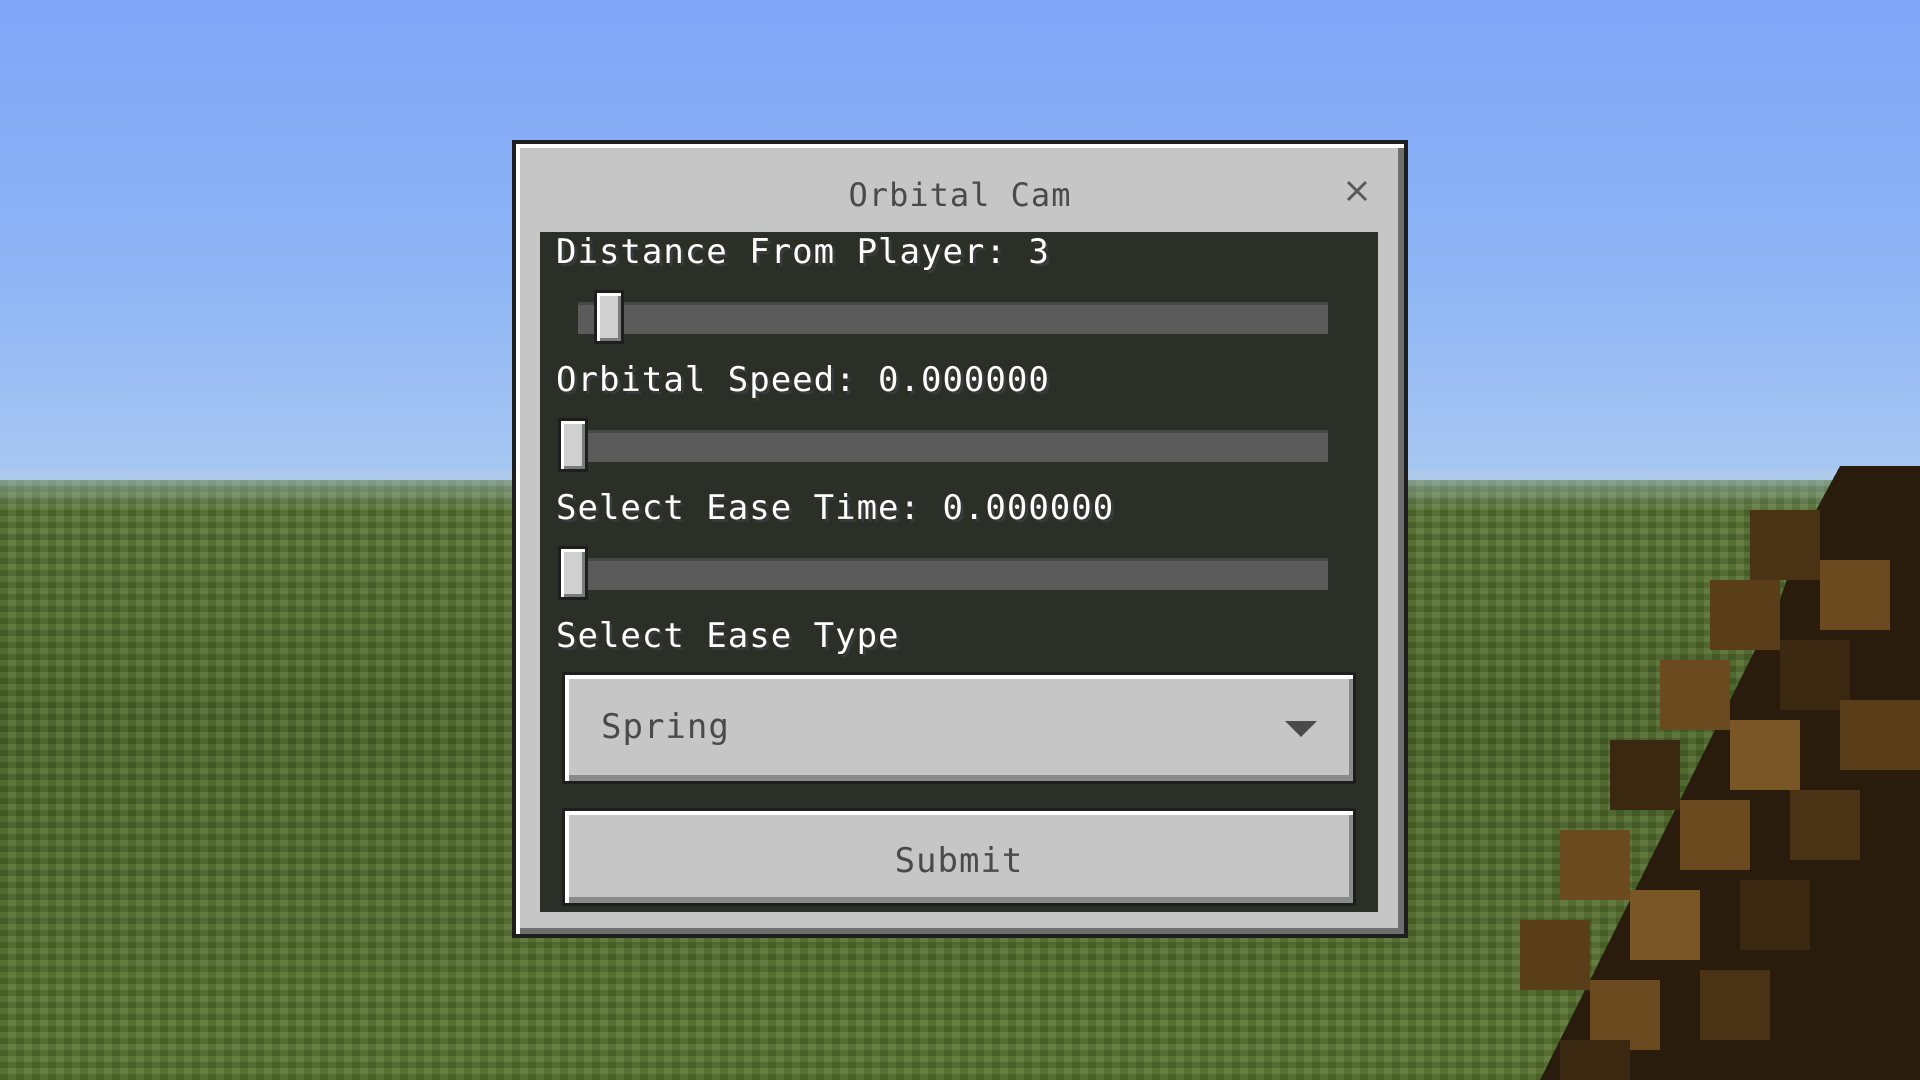  What do you see at coordinates (573, 445) in the screenshot?
I see `orbital-speed-slider-thumb` at bounding box center [573, 445].